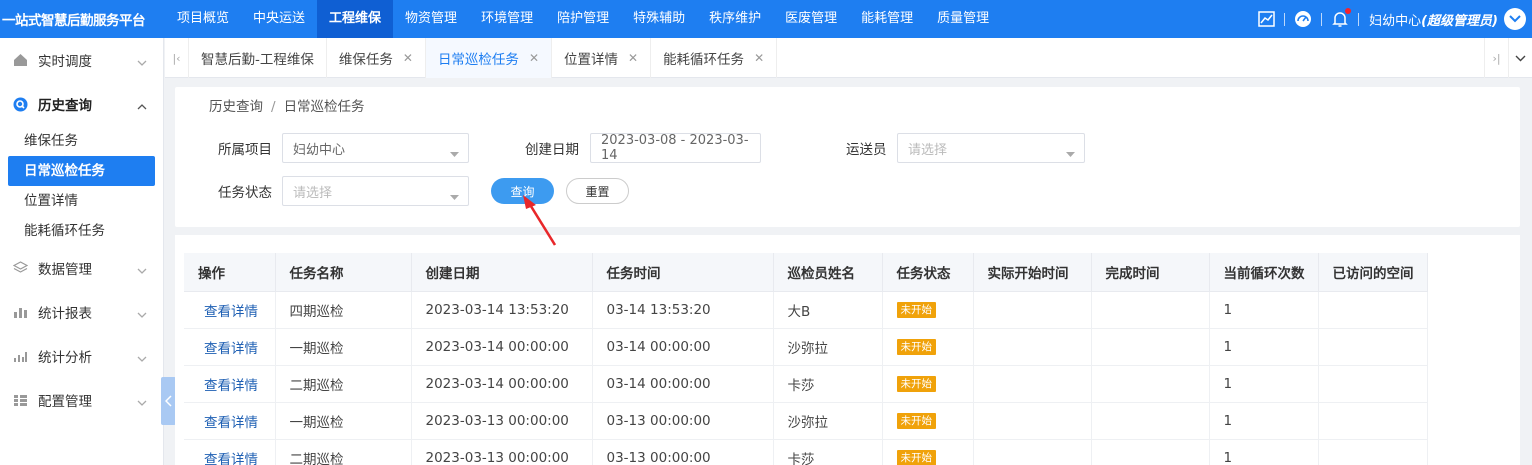 This screenshot has width=1532, height=465. What do you see at coordinates (811, 19) in the screenshot?
I see `nav-item-medical-waste: 医废管理` at bounding box center [811, 19].